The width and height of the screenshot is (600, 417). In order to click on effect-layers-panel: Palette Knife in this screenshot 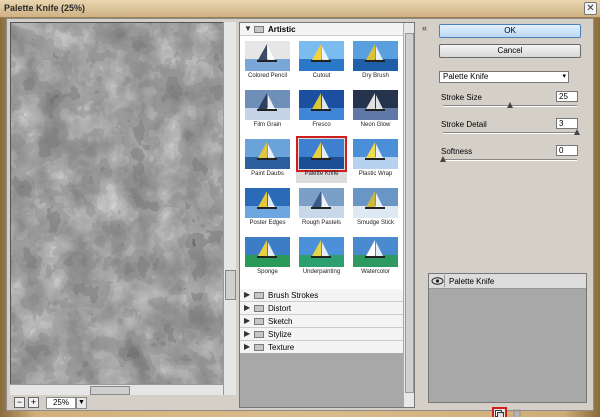, I will do `click(507, 338)`.